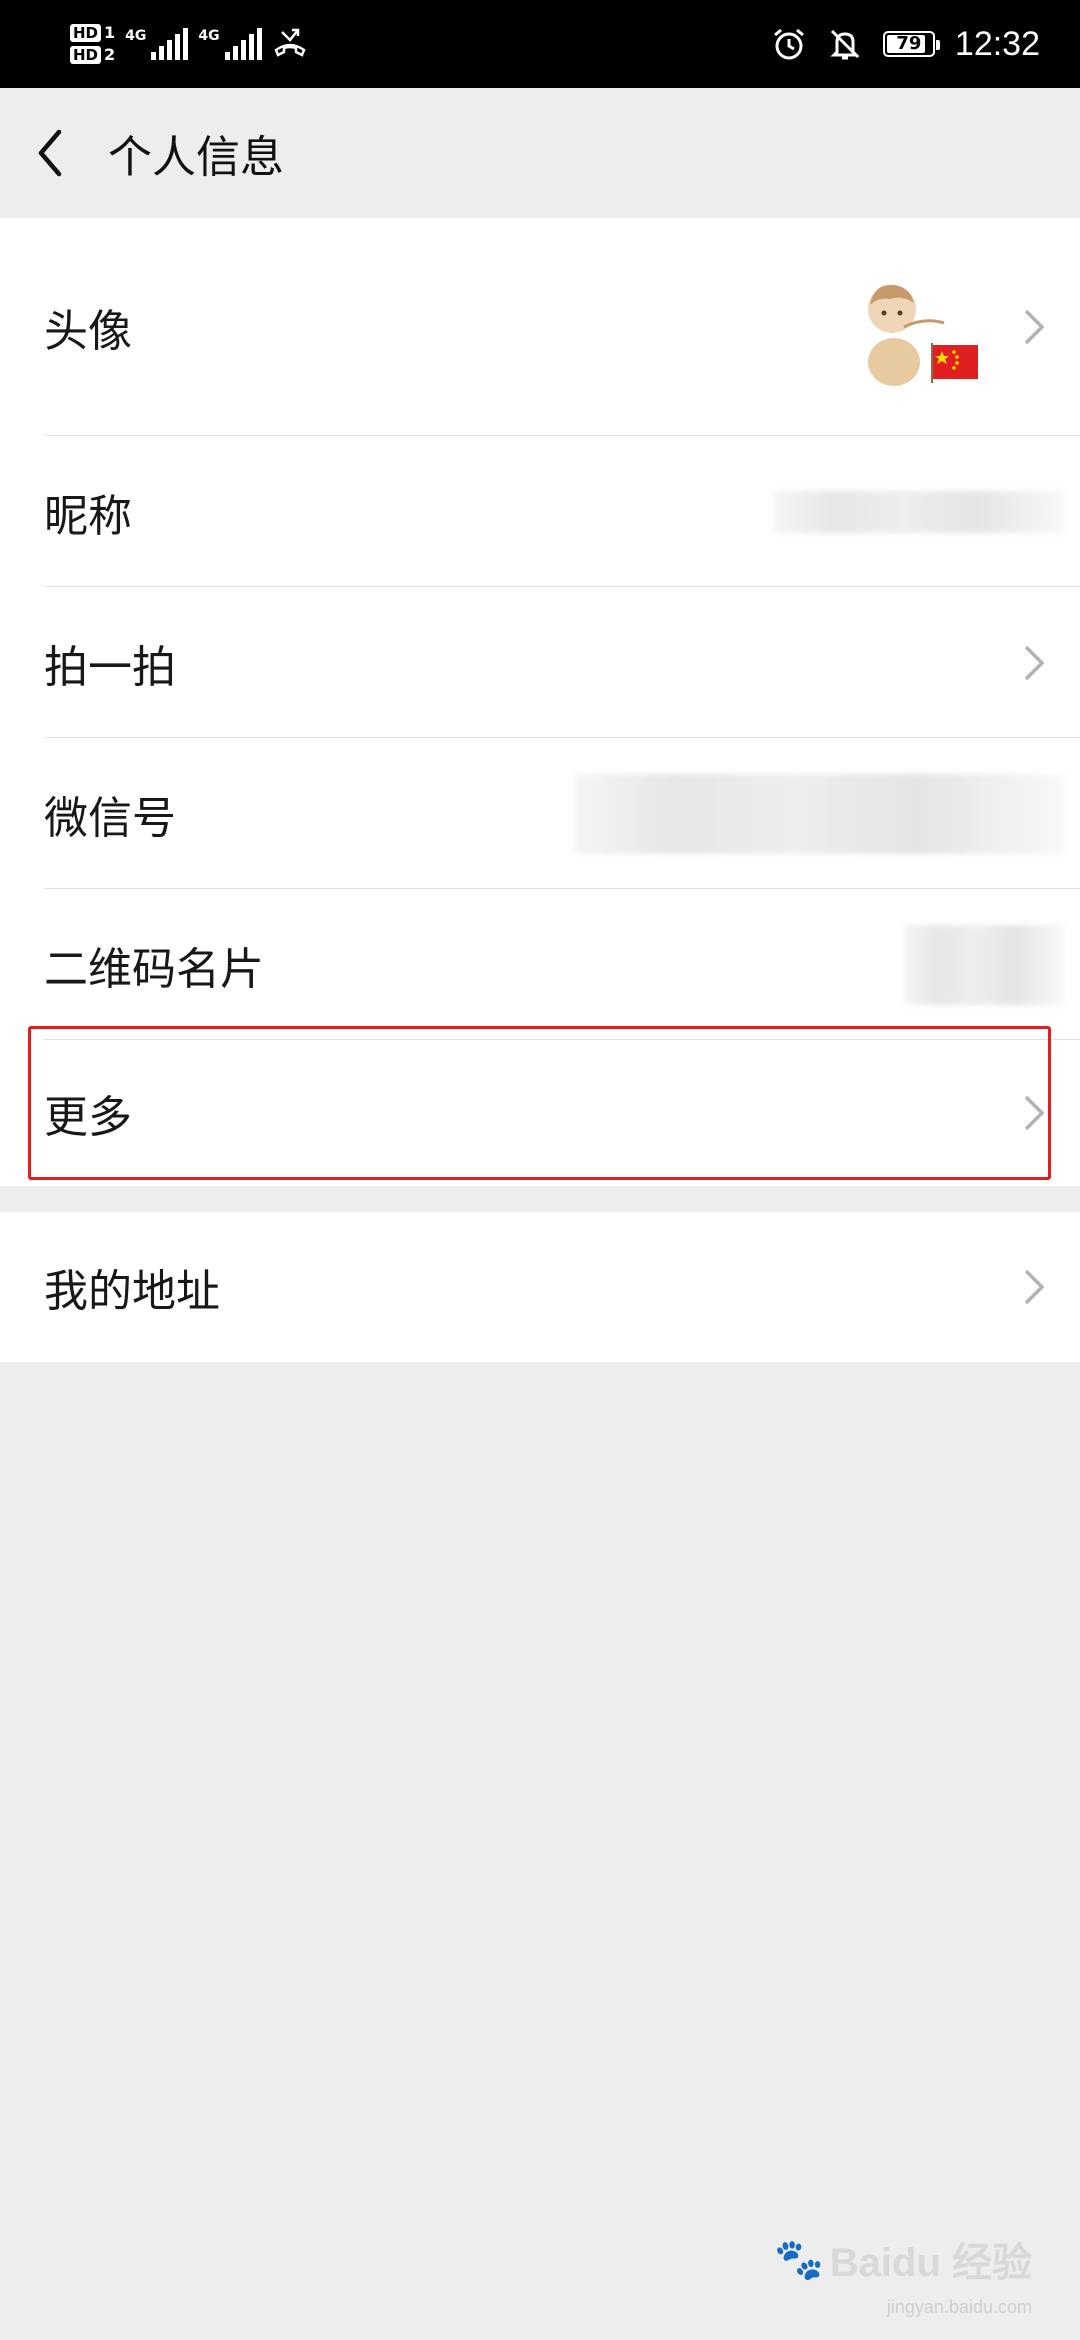 This screenshot has height=2340, width=1080. Describe the element at coordinates (92, 33) in the screenshot. I see `hd1-indicator: HD 1` at that location.